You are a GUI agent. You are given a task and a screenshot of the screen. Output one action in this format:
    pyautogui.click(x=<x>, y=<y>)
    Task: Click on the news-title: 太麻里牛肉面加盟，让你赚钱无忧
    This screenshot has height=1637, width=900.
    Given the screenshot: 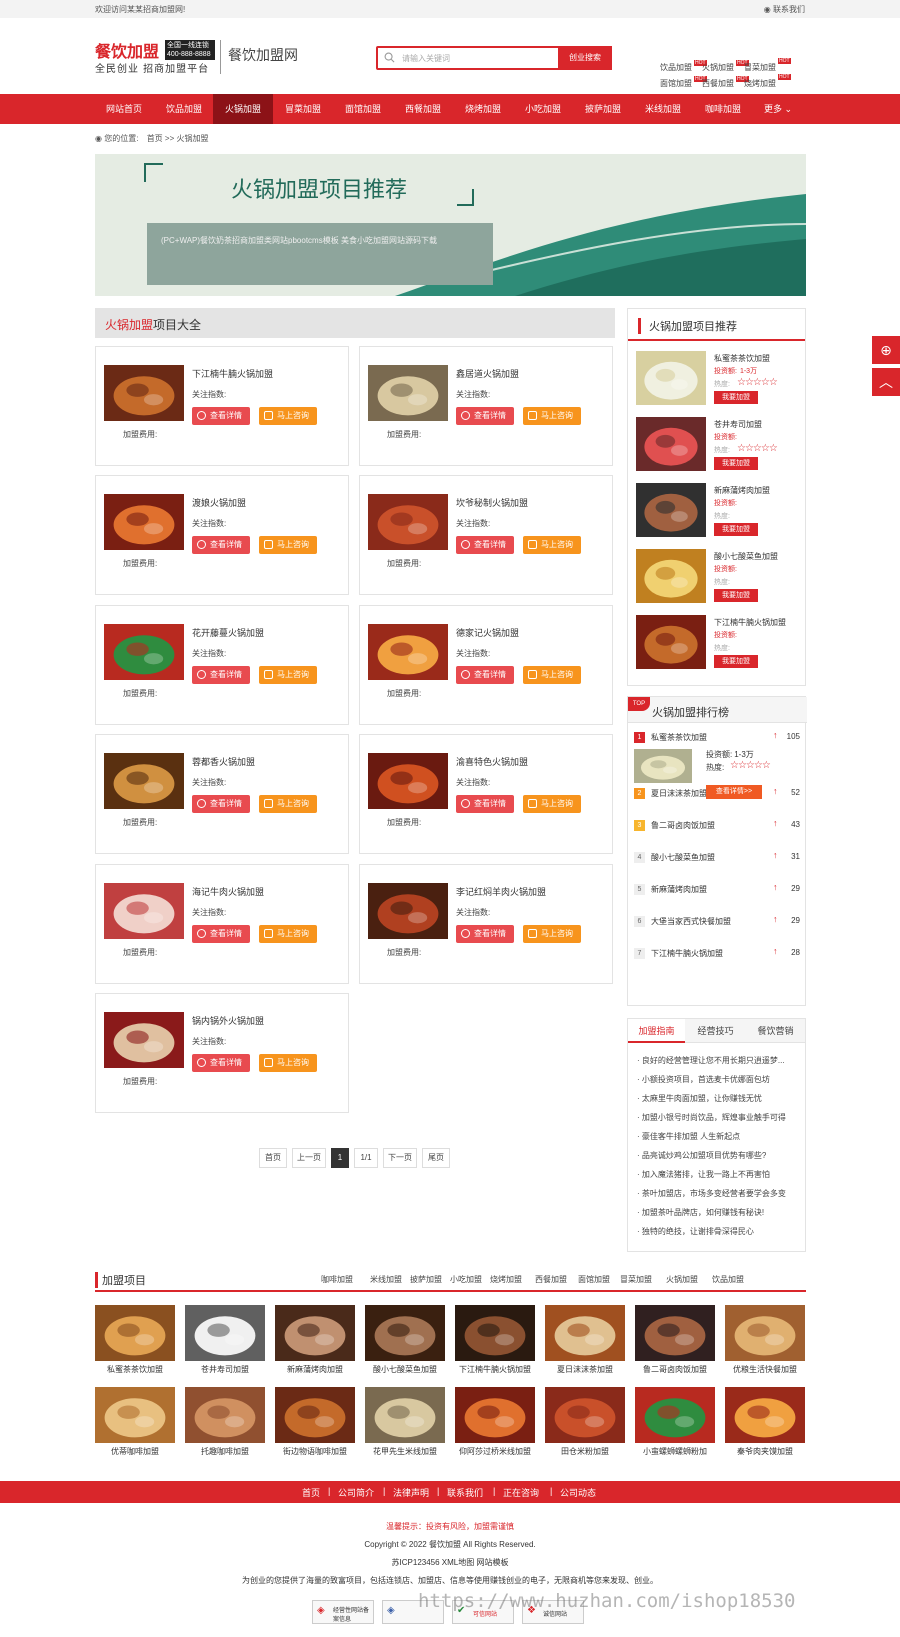 What is the action you would take?
    pyautogui.click(x=702, y=1098)
    